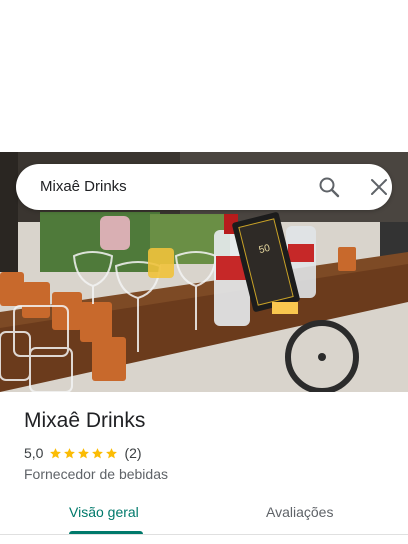 The width and height of the screenshot is (408, 544). Describe the element at coordinates (132, 453) in the screenshot. I see `review-count: (2)` at that location.